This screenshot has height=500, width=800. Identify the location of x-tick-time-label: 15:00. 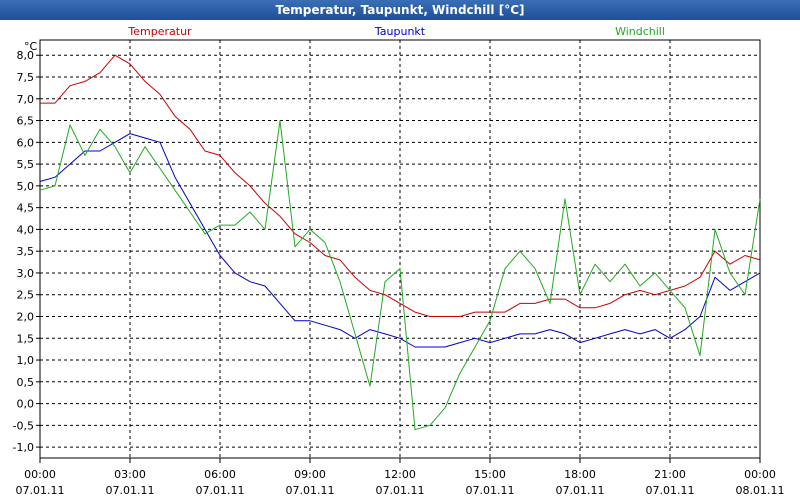
(490, 474).